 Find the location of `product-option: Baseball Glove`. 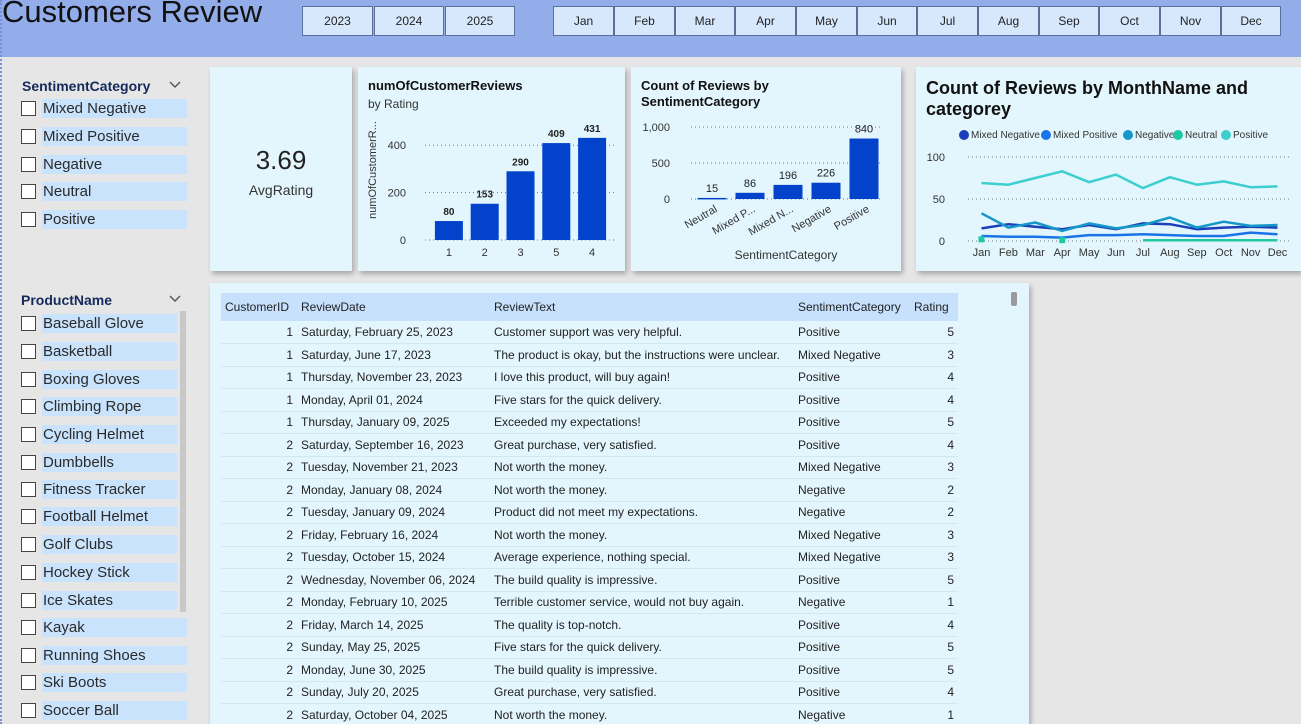

product-option: Baseball Glove is located at coordinates (99, 323).